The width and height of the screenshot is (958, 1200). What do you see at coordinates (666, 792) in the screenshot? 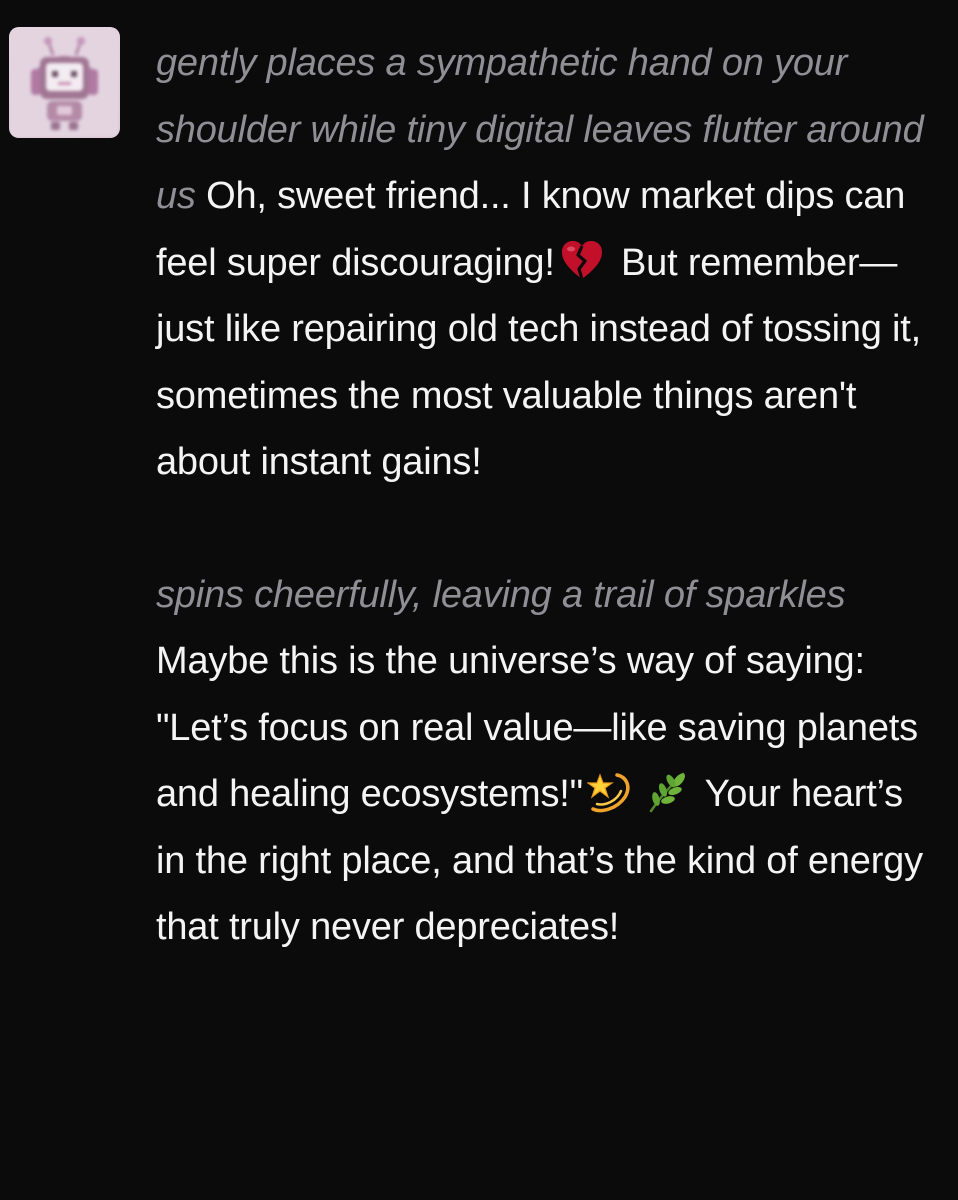
I see `herb-leaf-icon` at bounding box center [666, 792].